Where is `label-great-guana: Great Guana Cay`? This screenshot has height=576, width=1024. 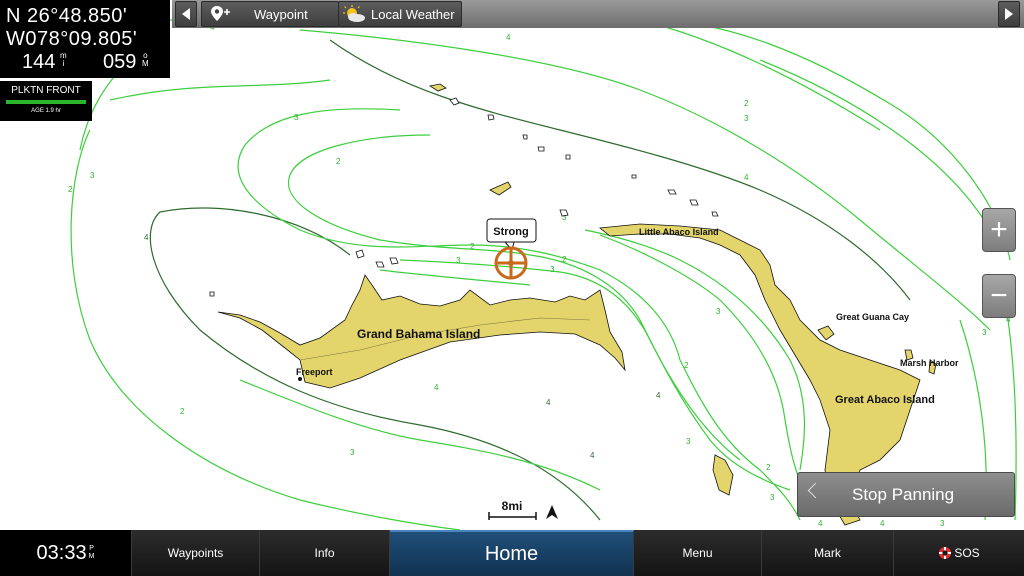 label-great-guana: Great Guana Cay is located at coordinates (872, 317).